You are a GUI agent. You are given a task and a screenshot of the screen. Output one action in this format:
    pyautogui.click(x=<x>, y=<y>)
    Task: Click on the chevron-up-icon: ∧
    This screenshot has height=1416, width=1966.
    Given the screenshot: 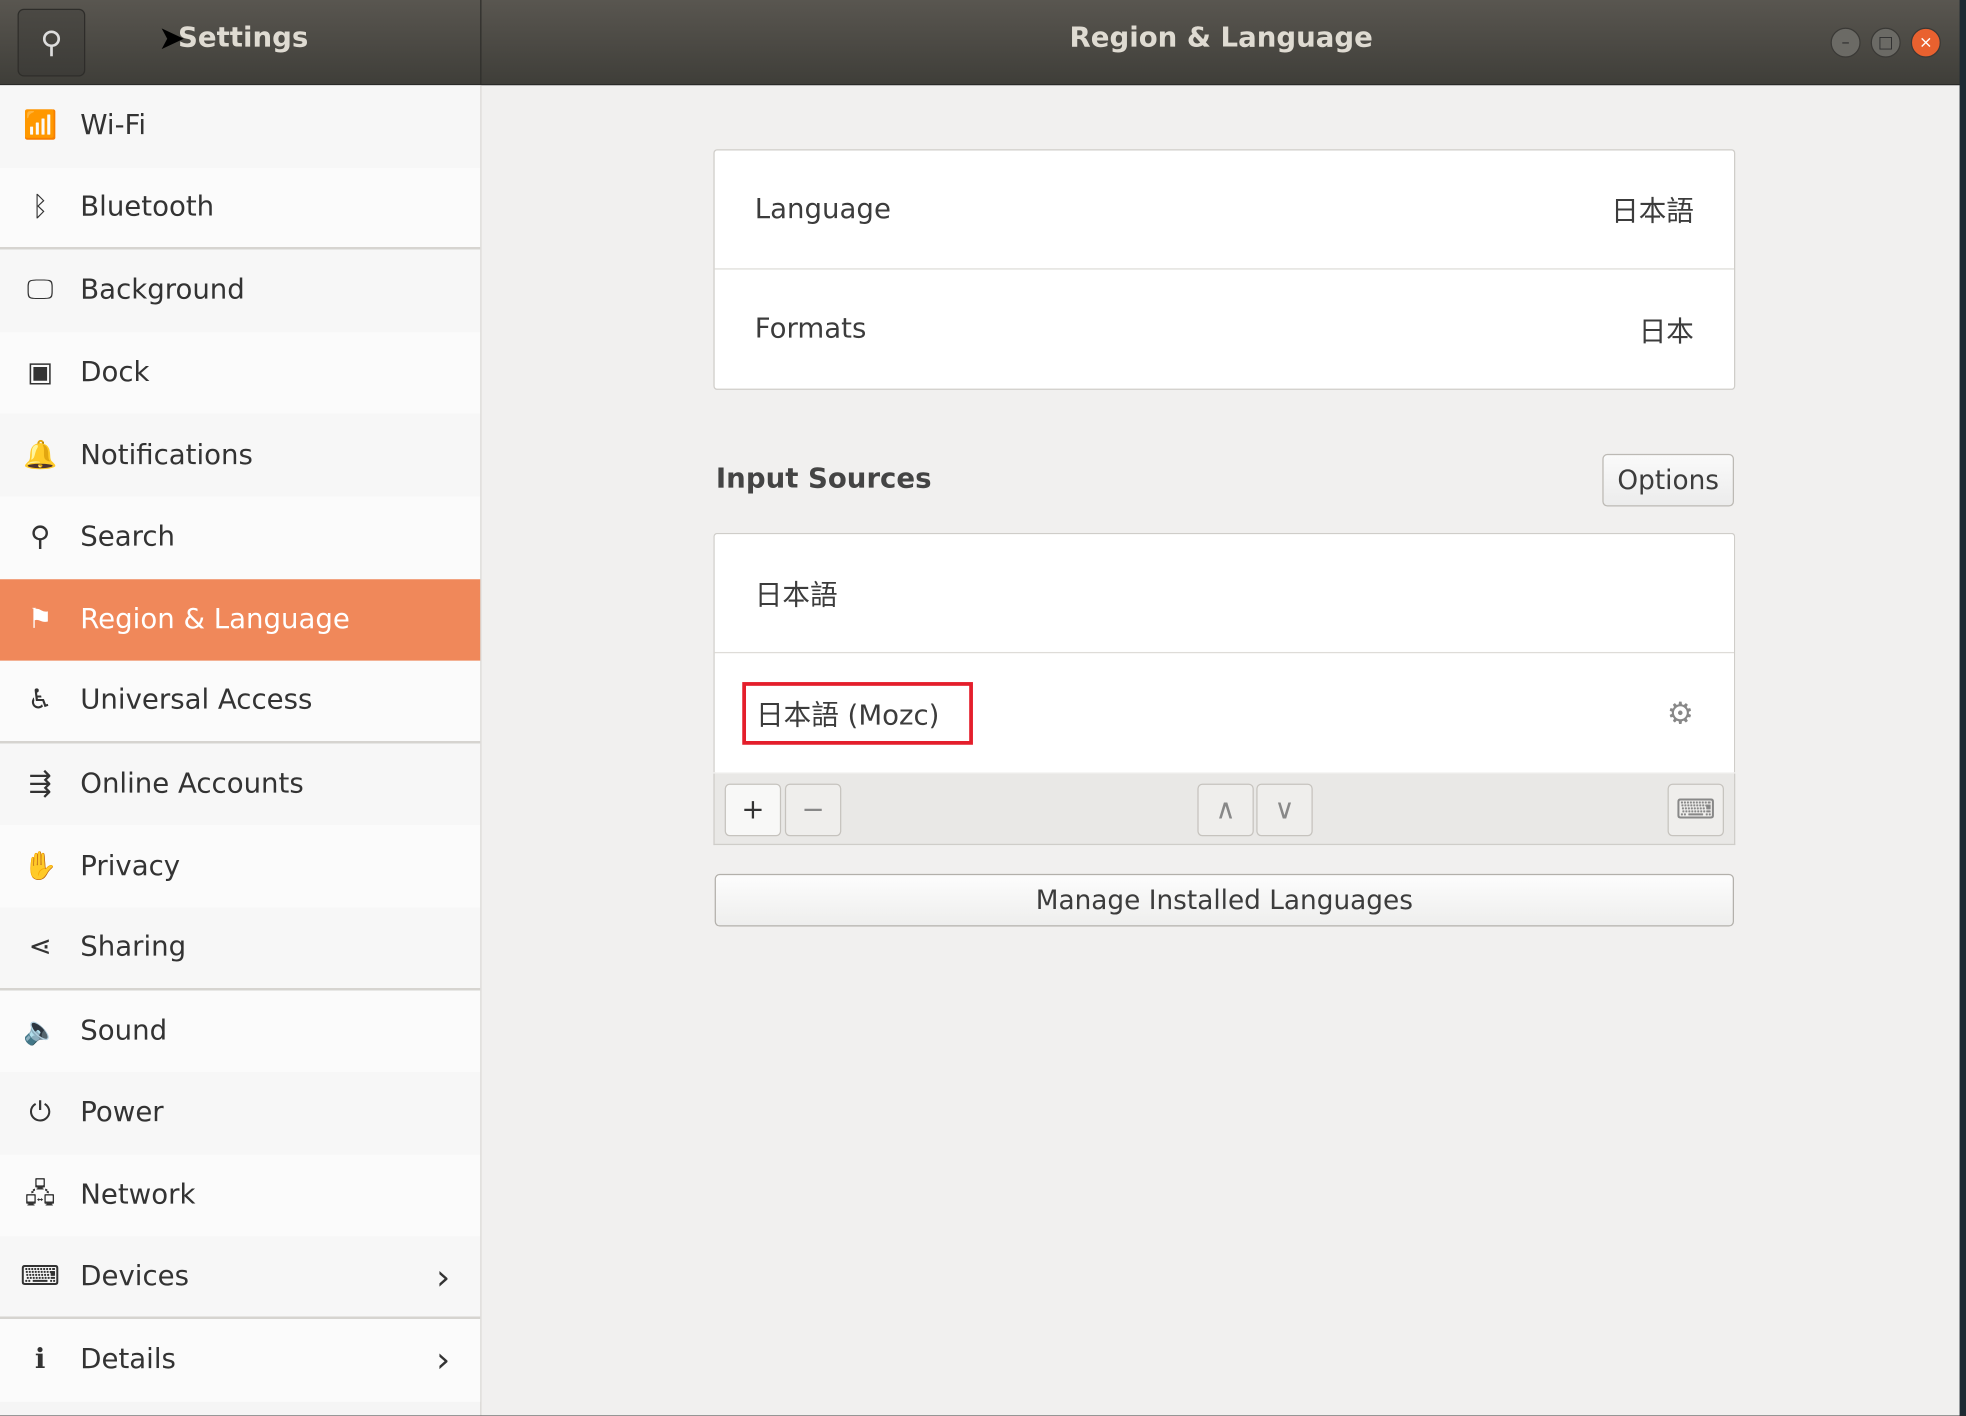 What is the action you would take?
    pyautogui.click(x=1225, y=810)
    